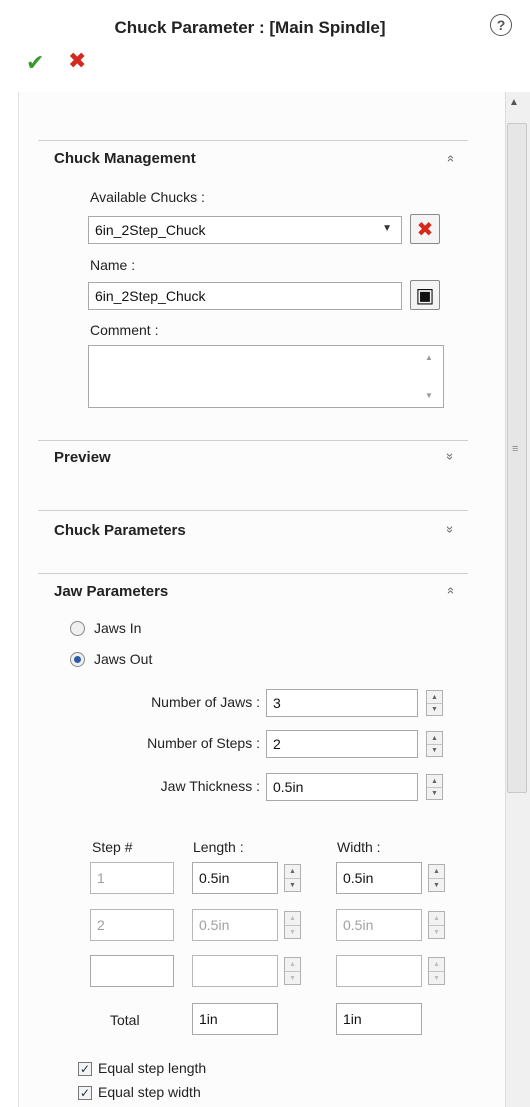 The height and width of the screenshot is (1107, 530). Describe the element at coordinates (359, 847) in the screenshot. I see `width-header: Width :` at that location.